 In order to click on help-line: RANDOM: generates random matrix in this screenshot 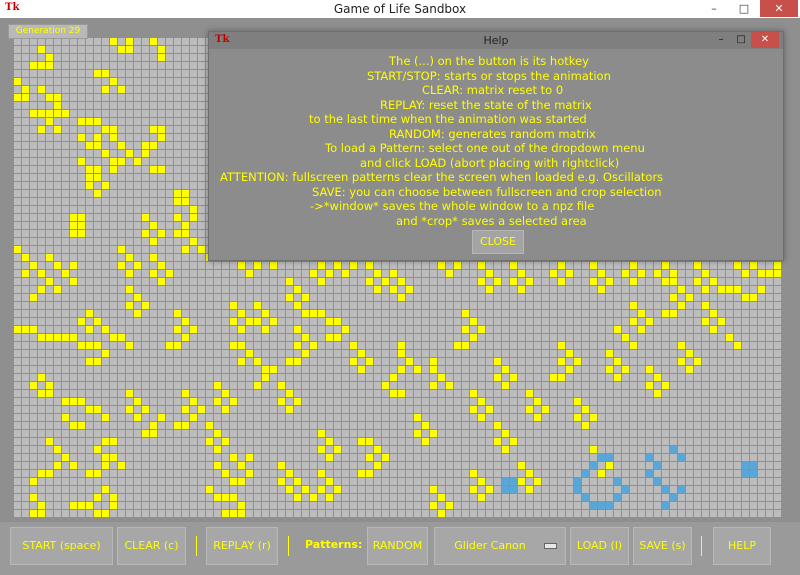, I will do `click(492, 133)`.